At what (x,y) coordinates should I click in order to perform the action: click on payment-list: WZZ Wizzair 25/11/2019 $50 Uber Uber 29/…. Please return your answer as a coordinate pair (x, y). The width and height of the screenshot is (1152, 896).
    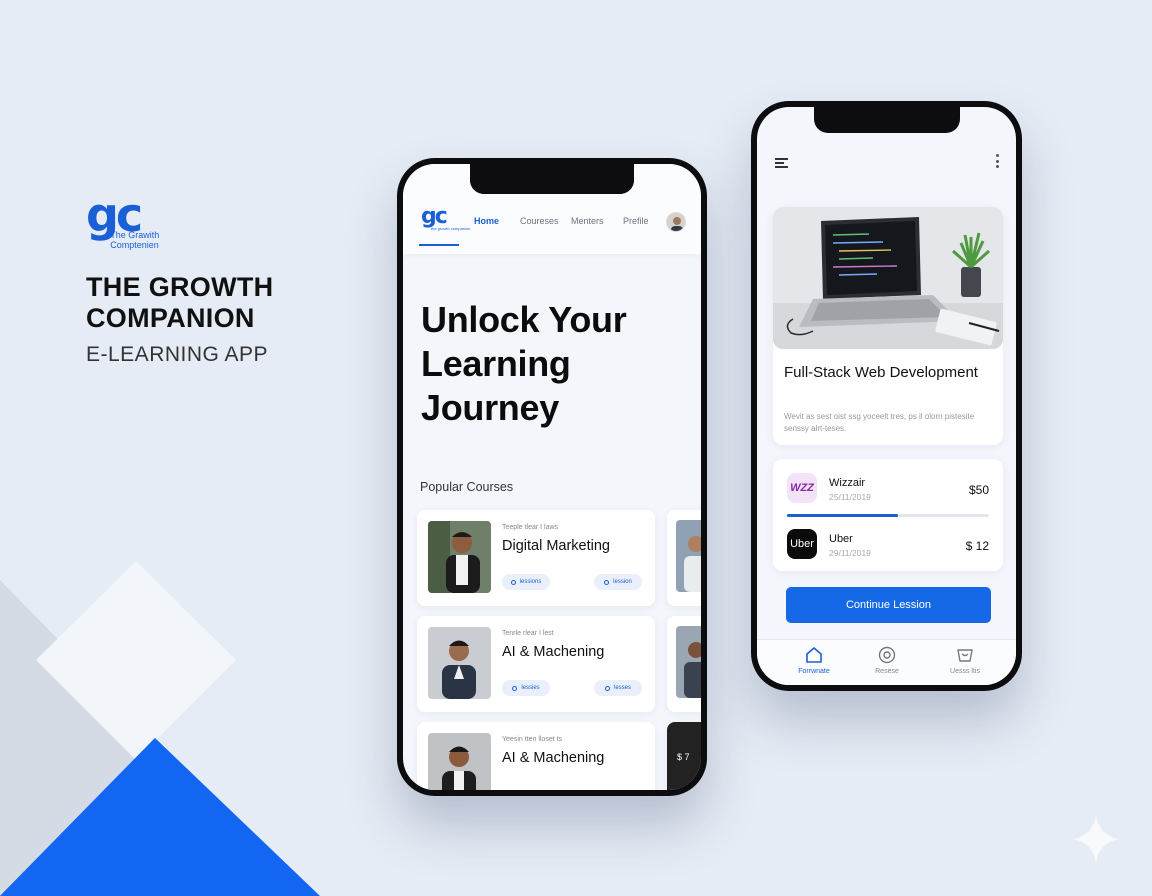
    Looking at the image, I should click on (888, 515).